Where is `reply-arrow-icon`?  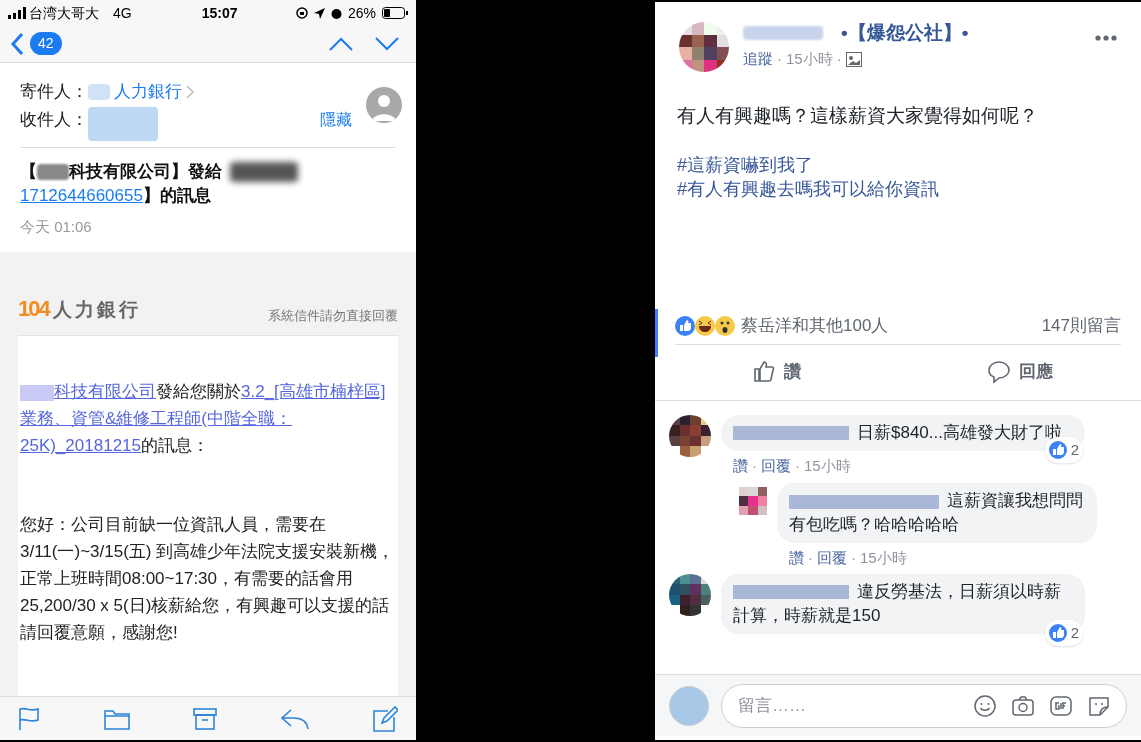
reply-arrow-icon is located at coordinates (294, 718).